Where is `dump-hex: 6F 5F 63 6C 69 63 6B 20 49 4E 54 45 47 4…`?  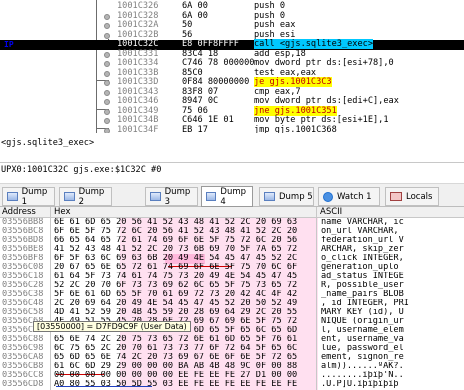
dump-hex: 6F 5F 63 6C 69 63 6B 20 49 4E 54 45 47 4… is located at coordinates (176, 258).